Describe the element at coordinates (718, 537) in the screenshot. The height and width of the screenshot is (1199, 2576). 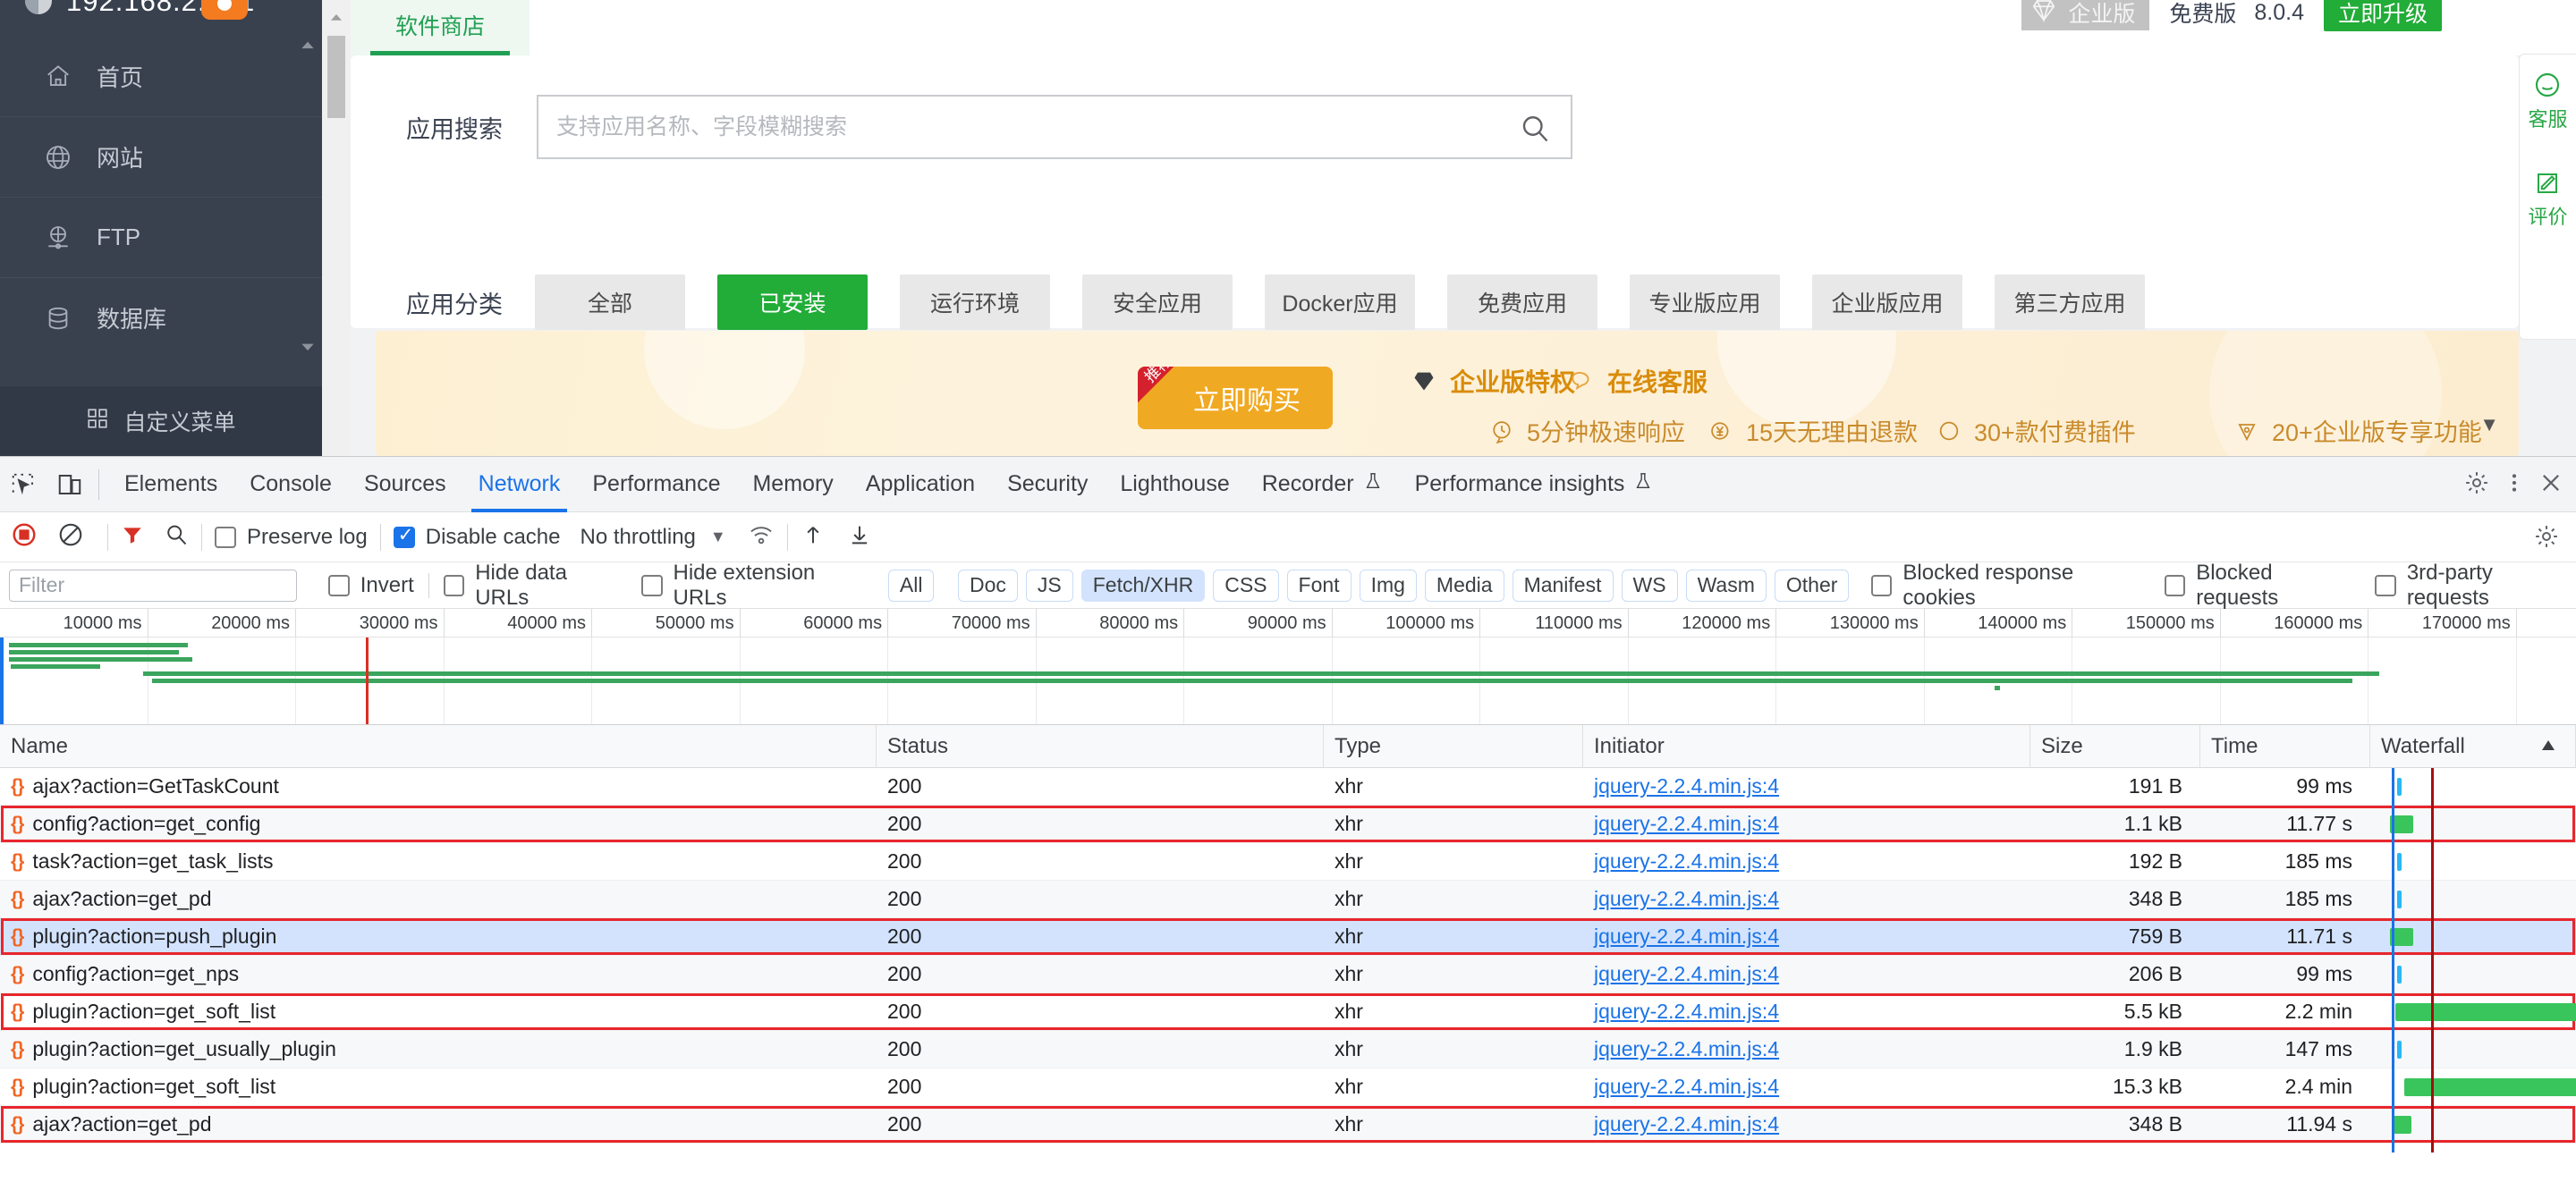
I see `chevron-down-icon: ▼` at that location.